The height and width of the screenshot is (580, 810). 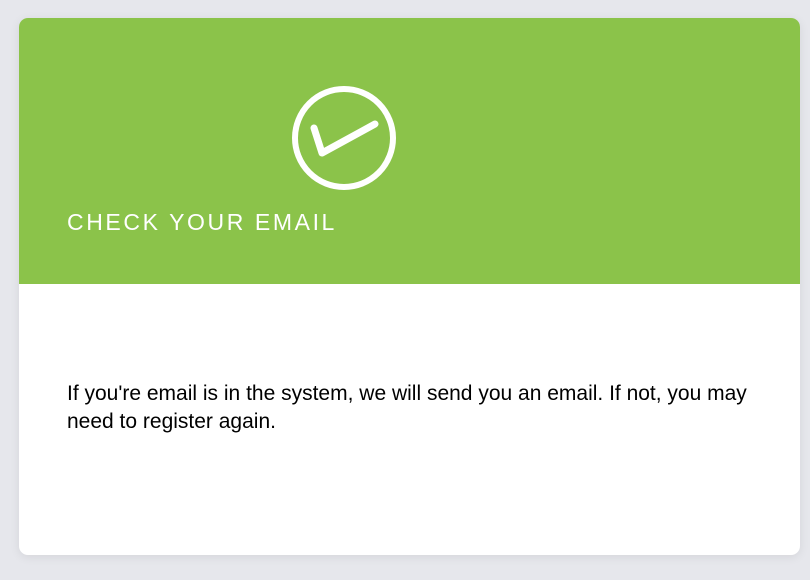 What do you see at coordinates (344, 138) in the screenshot?
I see `check-circle-icon` at bounding box center [344, 138].